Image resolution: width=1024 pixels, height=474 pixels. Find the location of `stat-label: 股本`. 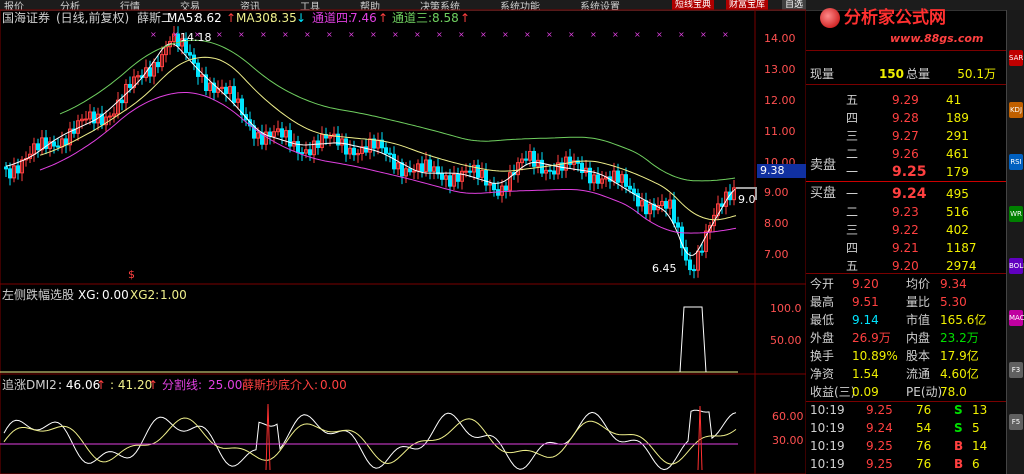

stat-label: 股本 is located at coordinates (918, 356).